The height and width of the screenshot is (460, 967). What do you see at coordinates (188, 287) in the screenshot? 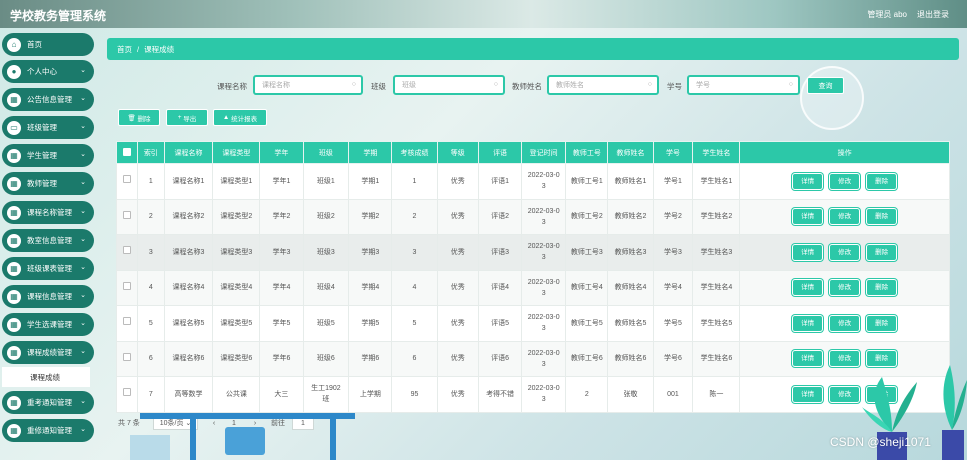
I see `table-cell: 课程名称4` at bounding box center [188, 287].